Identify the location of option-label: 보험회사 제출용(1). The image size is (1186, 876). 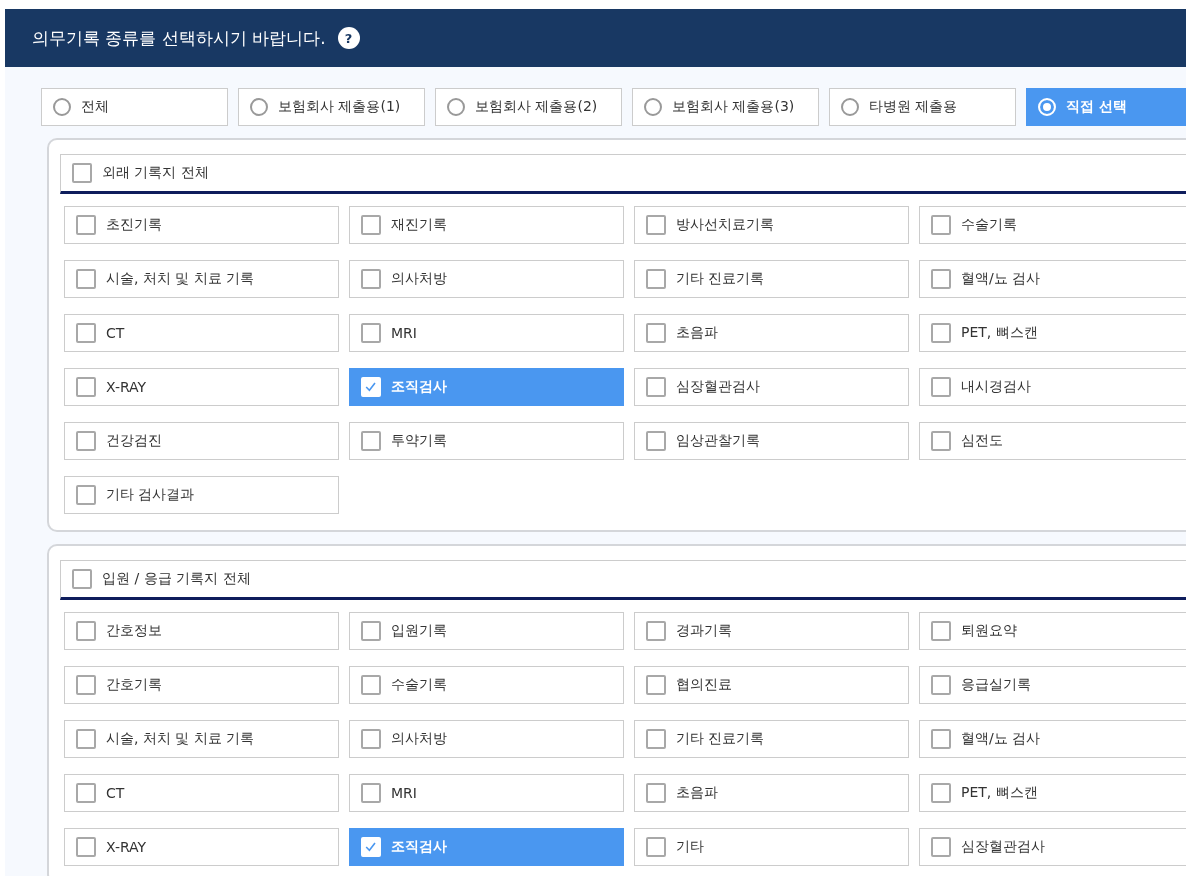
(339, 107).